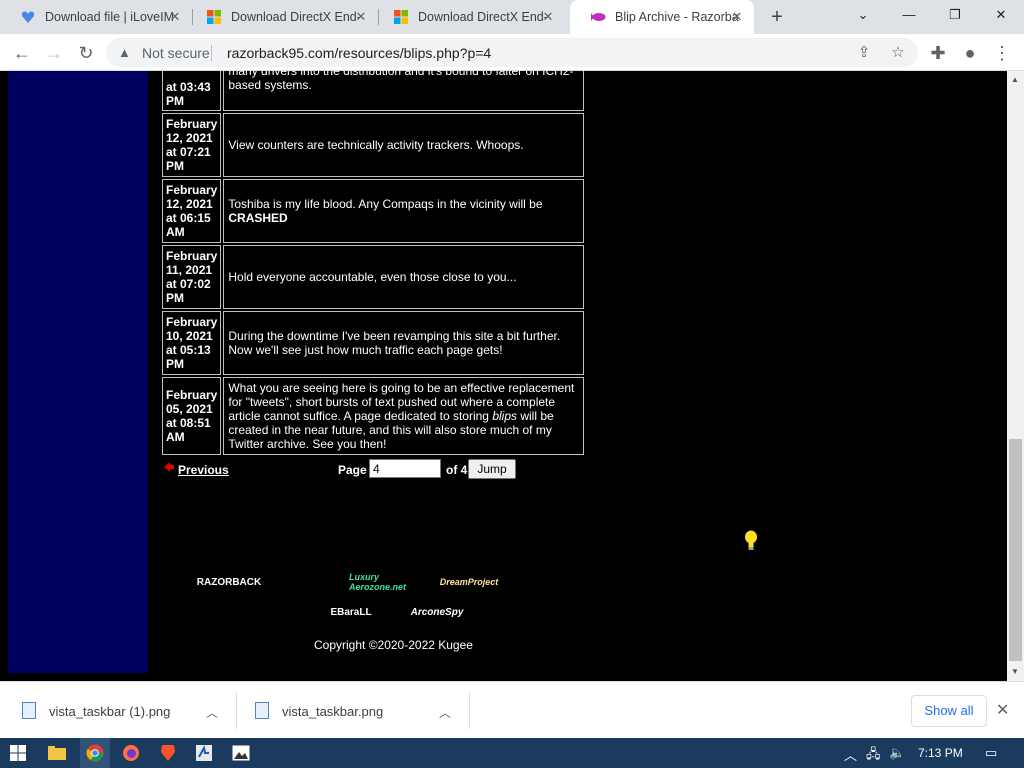  I want to click on close-window-button: ✕, so click(1001, 15).